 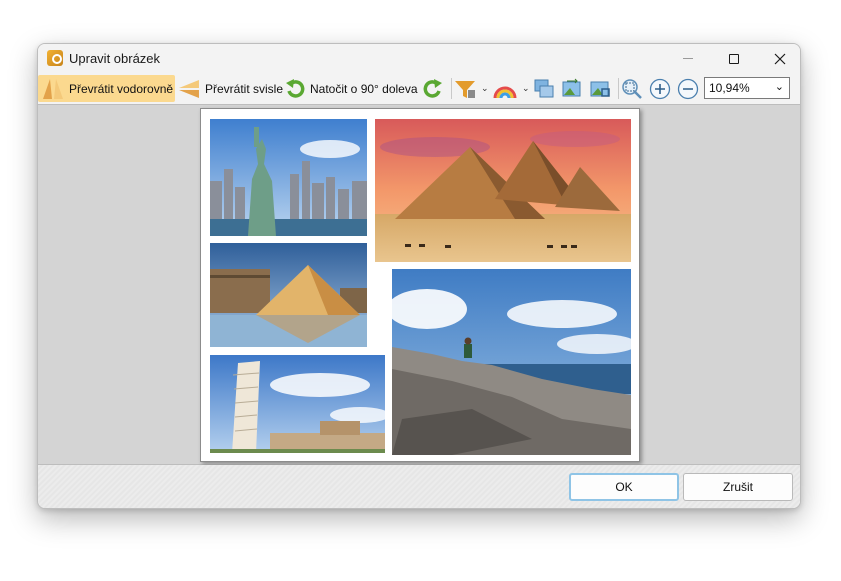 What do you see at coordinates (738, 487) in the screenshot?
I see `cancel-button: Zrušit` at bounding box center [738, 487].